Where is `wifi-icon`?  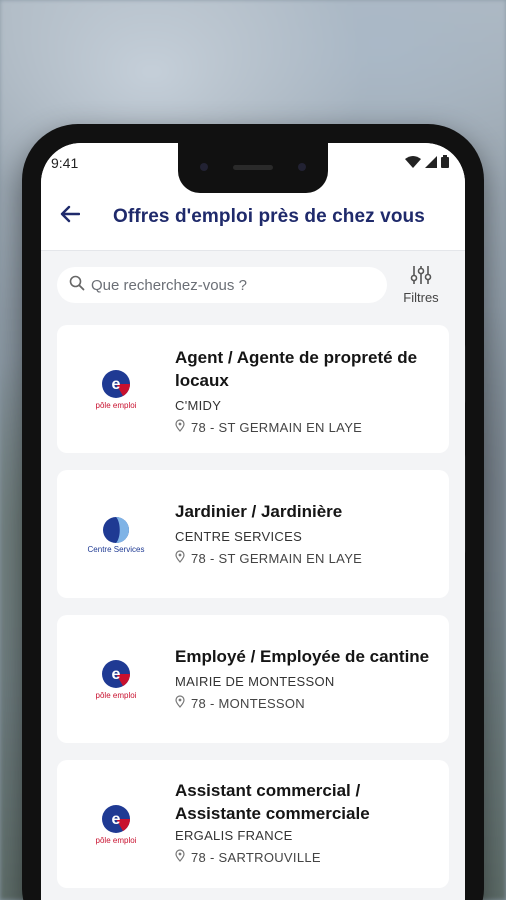
wifi-icon is located at coordinates (413, 163).